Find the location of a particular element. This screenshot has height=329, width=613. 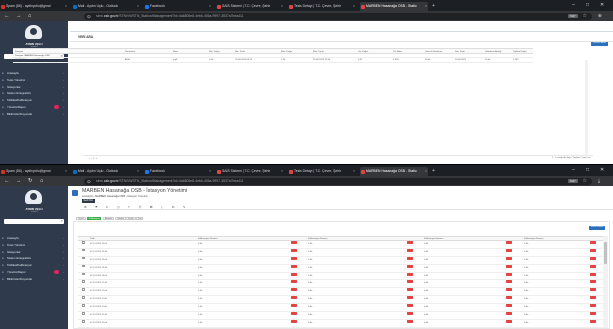

column-header: Ort. Değer is located at coordinates (363, 52).